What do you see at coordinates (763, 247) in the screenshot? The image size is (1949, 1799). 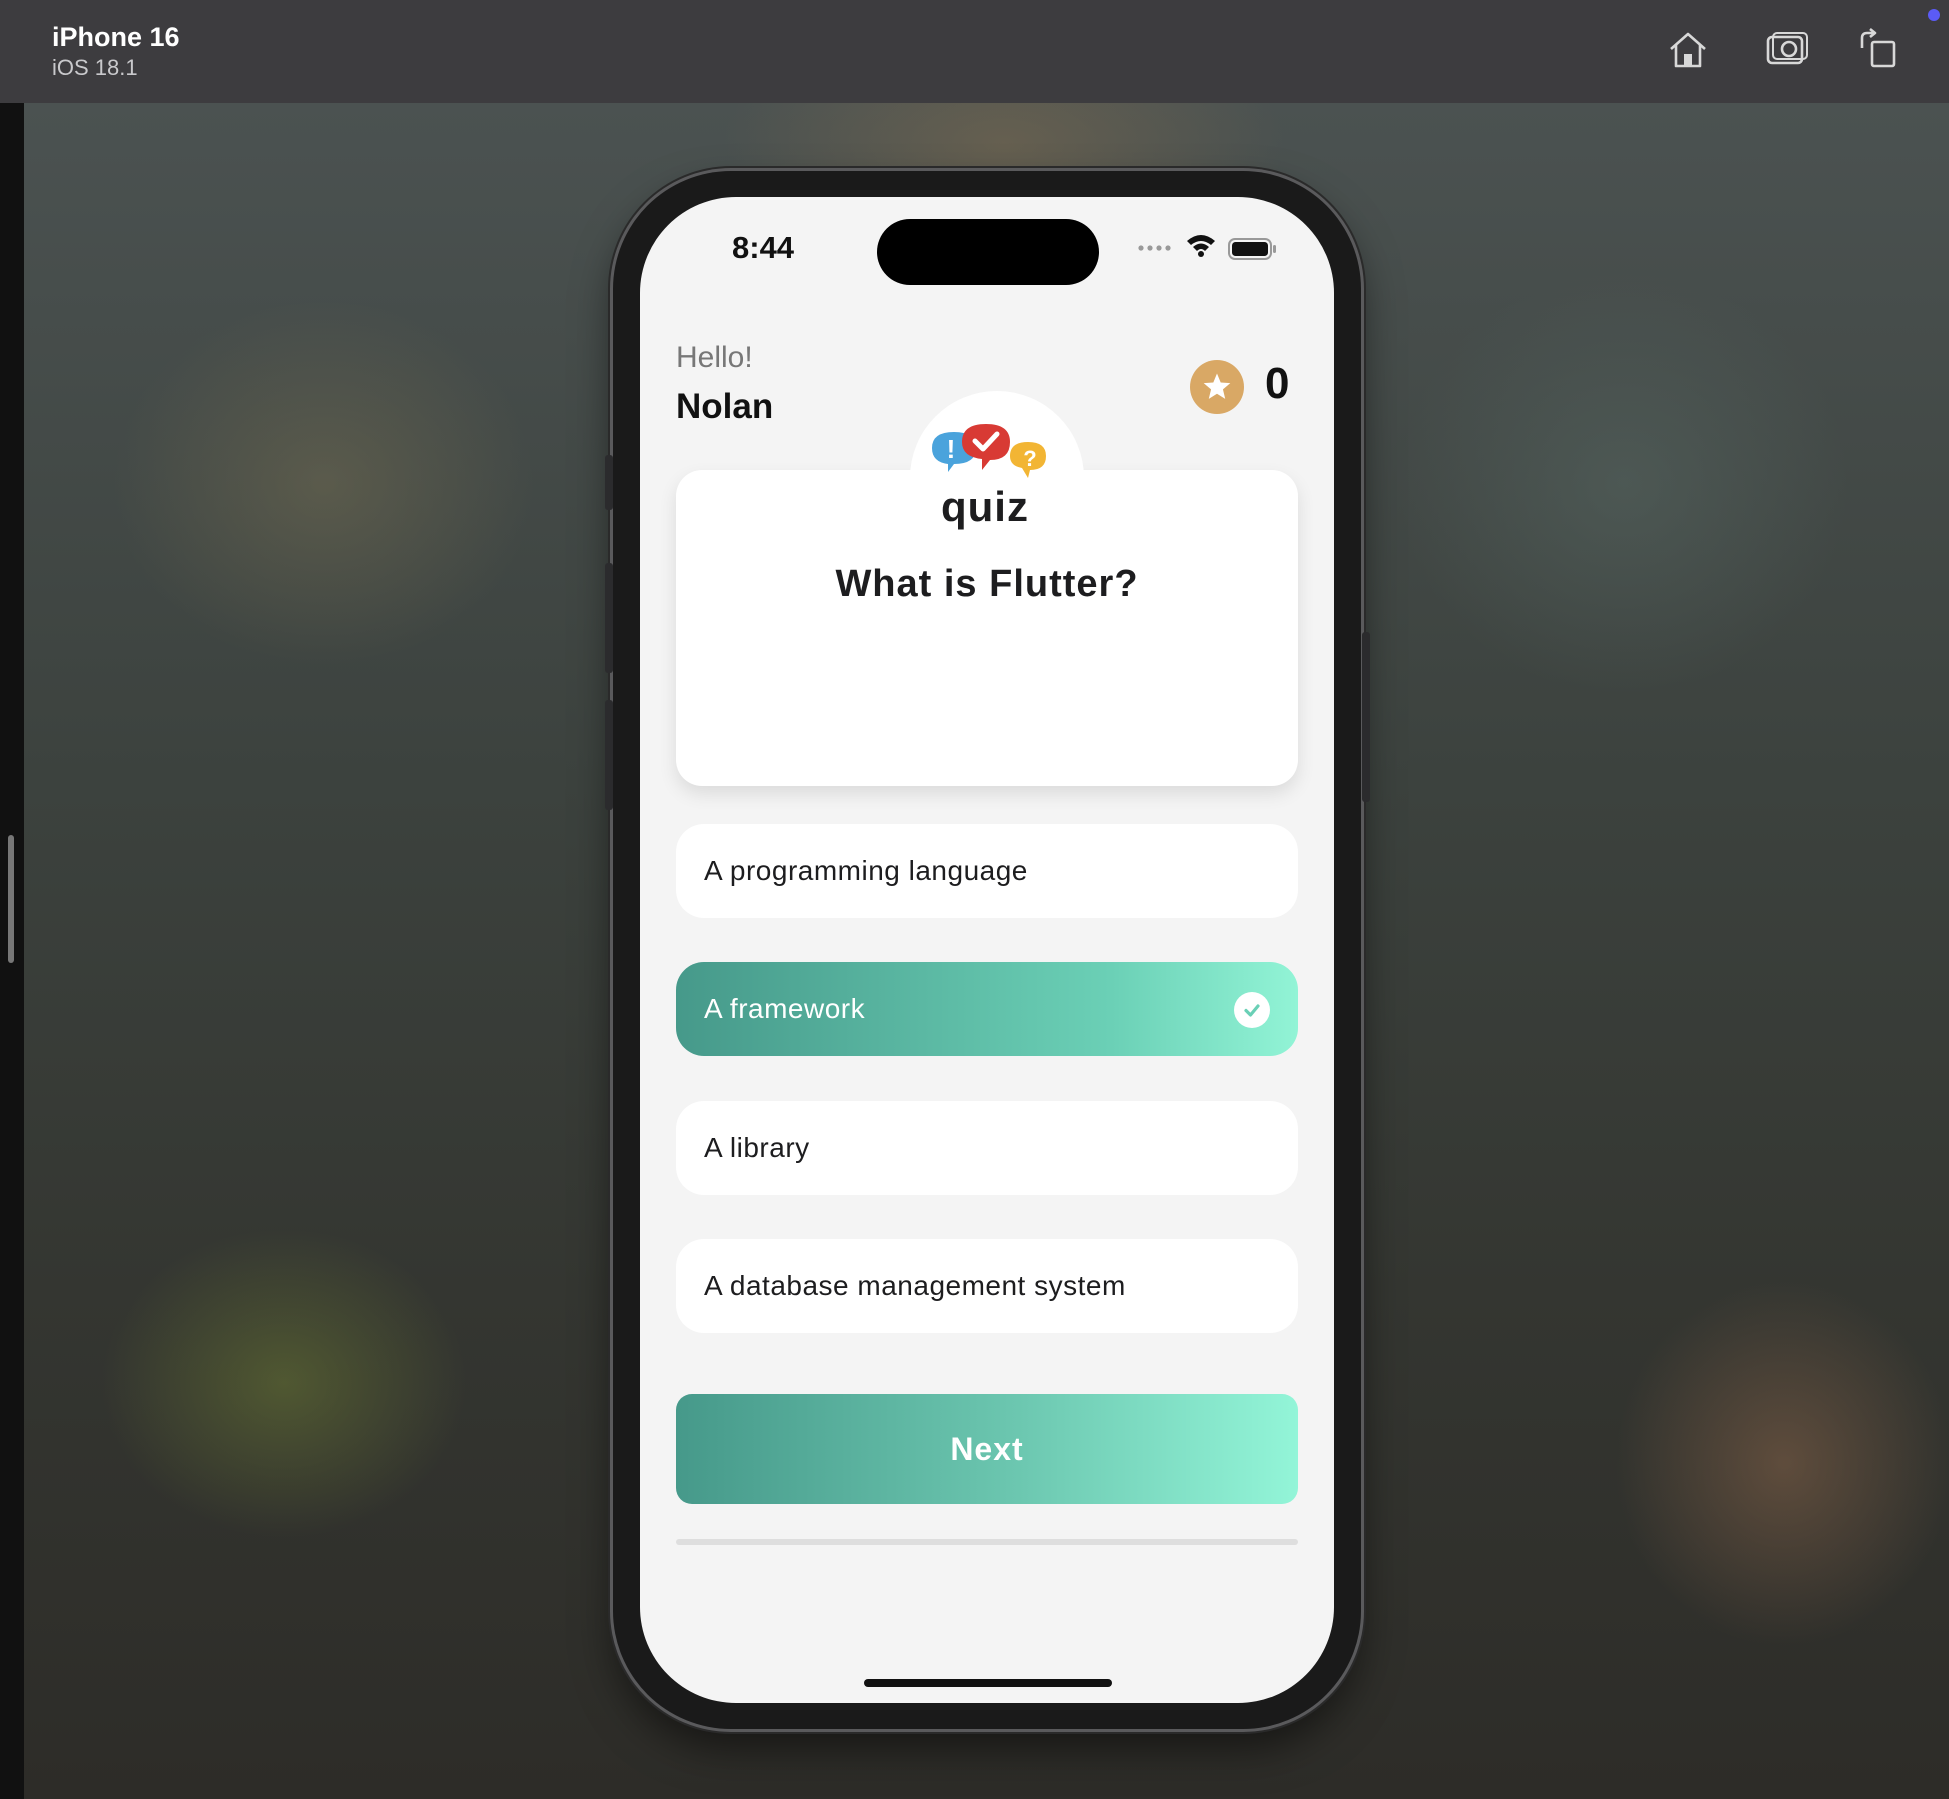 I see `status-time: 8:44` at bounding box center [763, 247].